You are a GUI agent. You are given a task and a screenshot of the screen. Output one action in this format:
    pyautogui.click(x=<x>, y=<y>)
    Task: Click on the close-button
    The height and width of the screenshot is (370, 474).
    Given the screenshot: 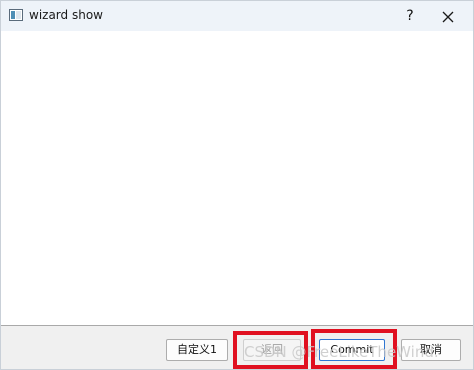 What is the action you would take?
    pyautogui.click(x=448, y=17)
    